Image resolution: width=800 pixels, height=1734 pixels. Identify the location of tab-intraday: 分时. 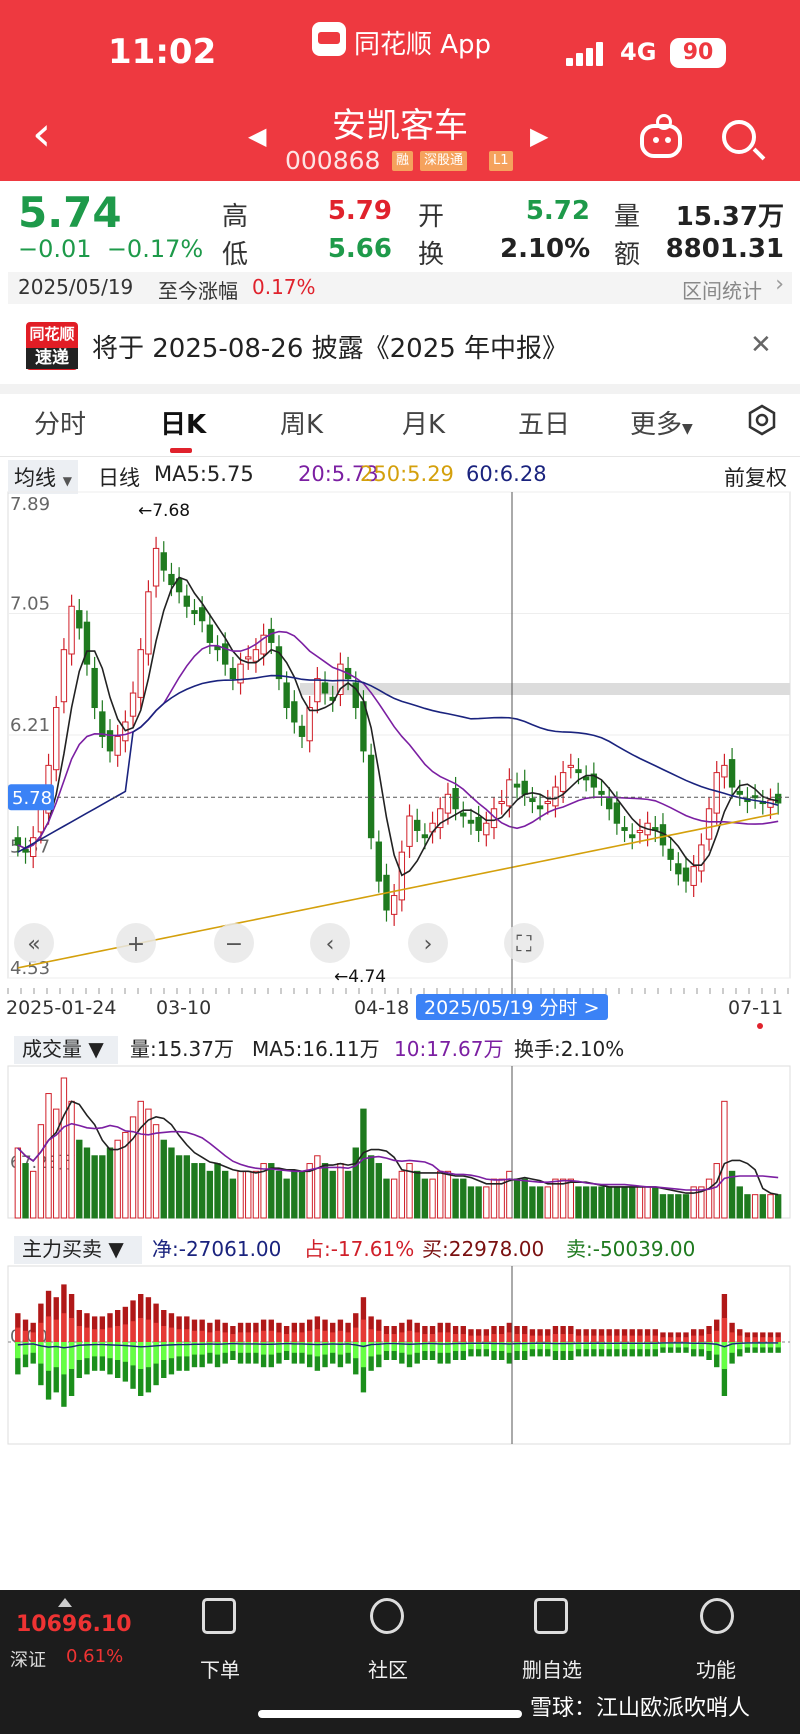
(60, 422).